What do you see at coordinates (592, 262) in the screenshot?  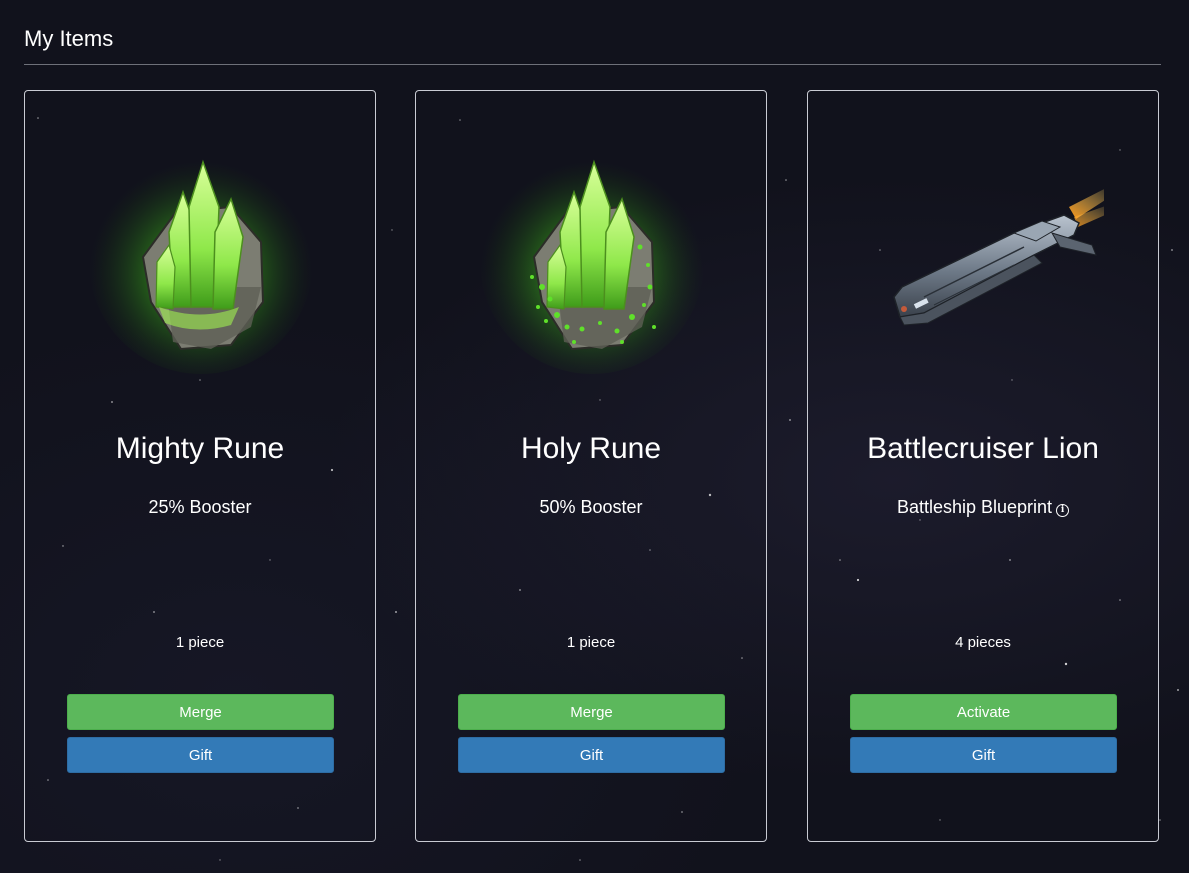 I see `green-crystal-rune-mossy-icon` at bounding box center [592, 262].